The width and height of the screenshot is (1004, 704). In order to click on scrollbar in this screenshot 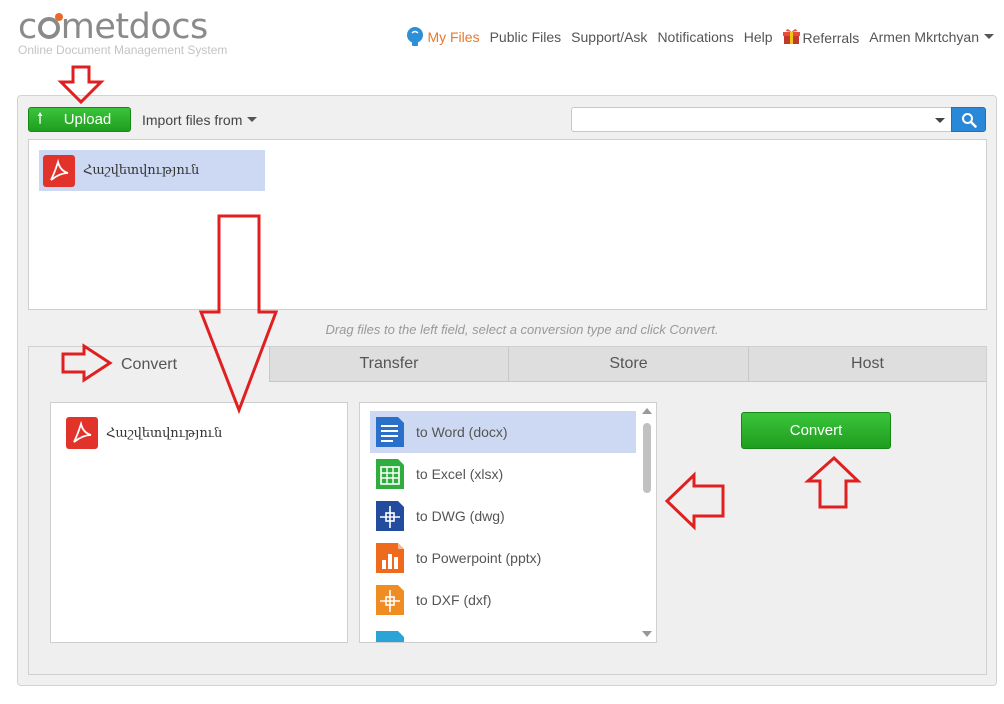, I will do `click(647, 522)`.